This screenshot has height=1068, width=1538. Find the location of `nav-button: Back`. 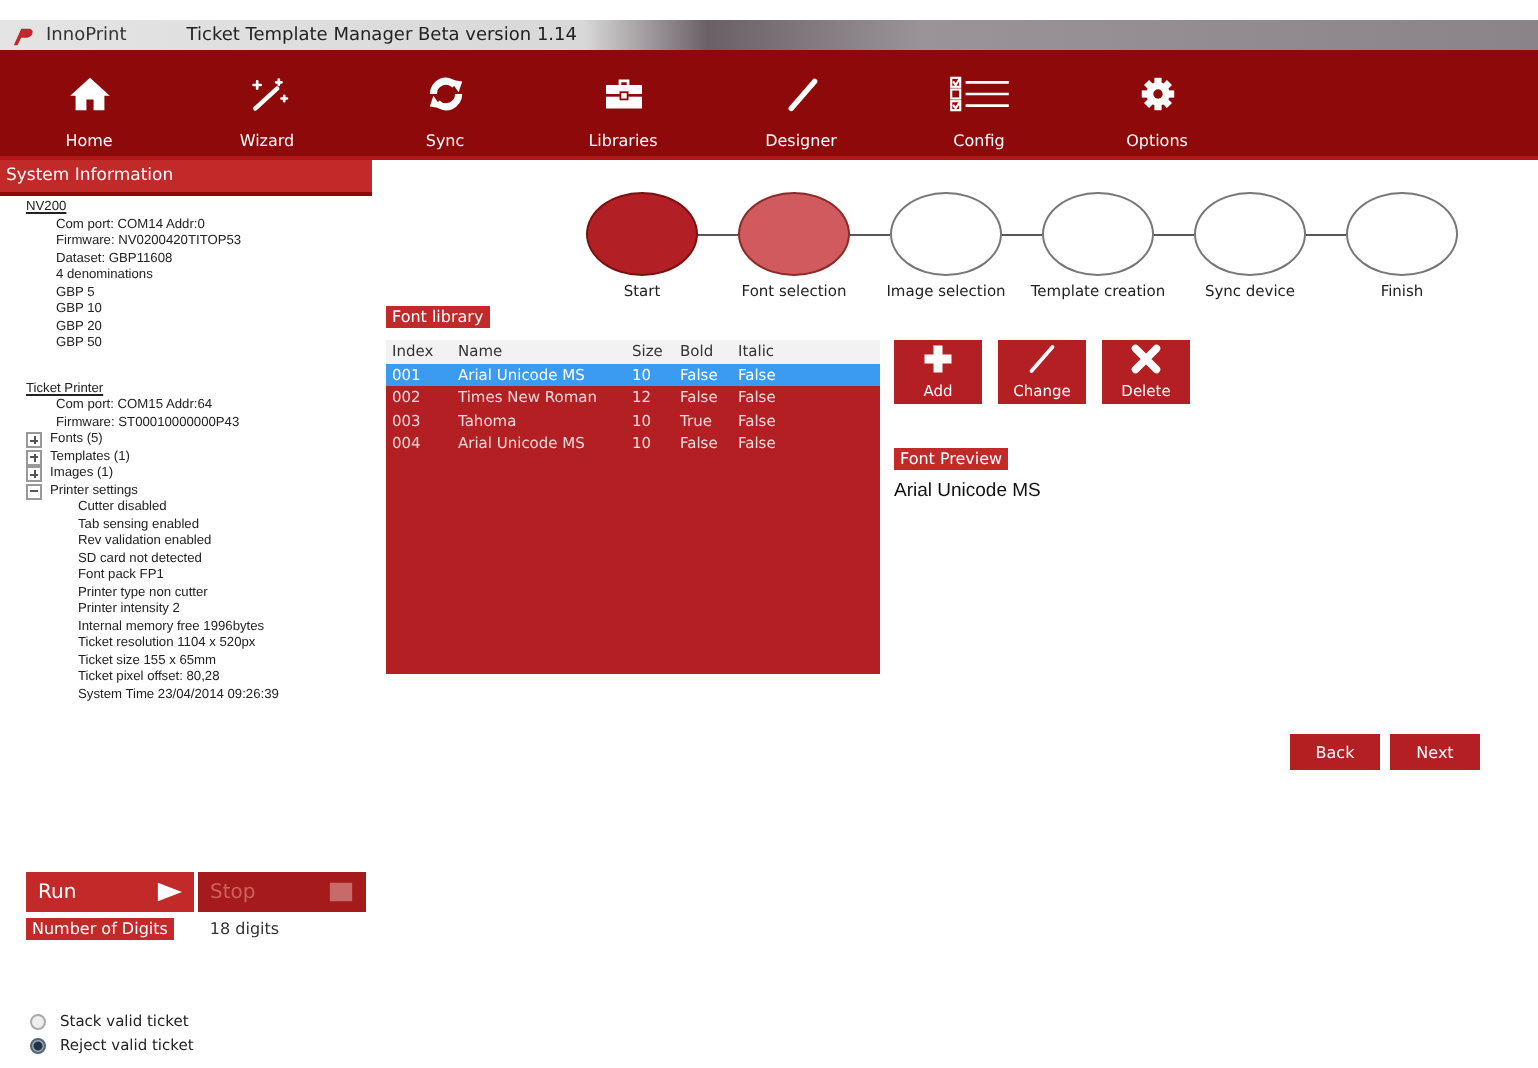

nav-button: Back is located at coordinates (1335, 752).